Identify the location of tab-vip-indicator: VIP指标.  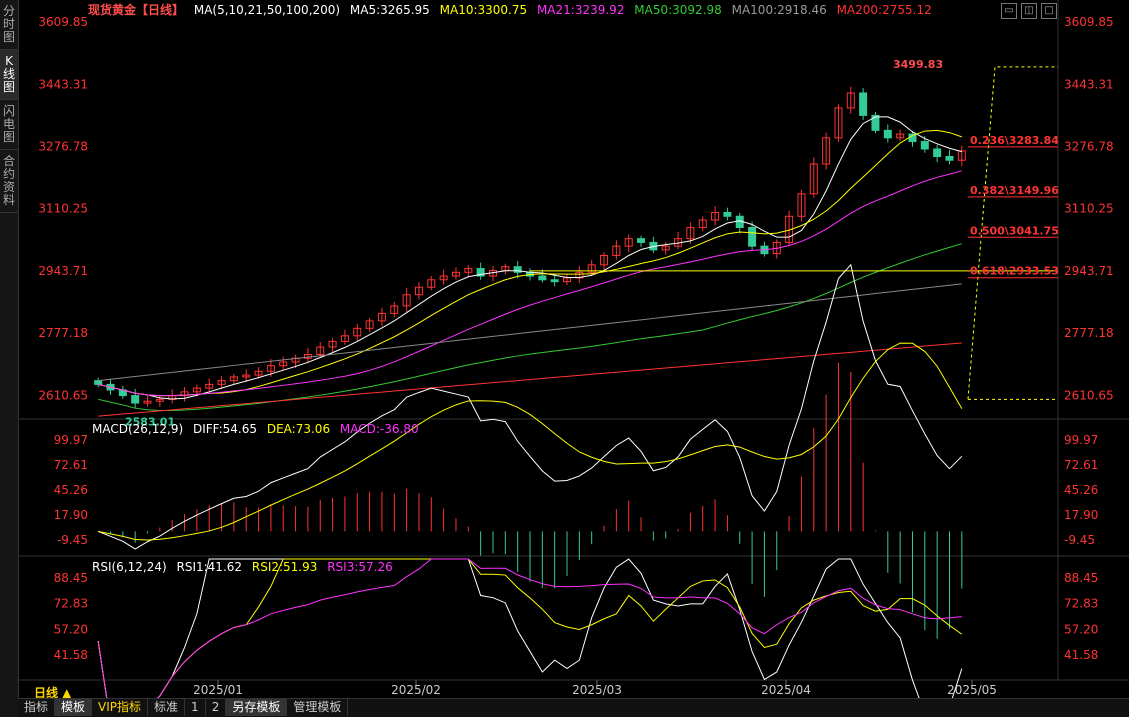
(120, 707).